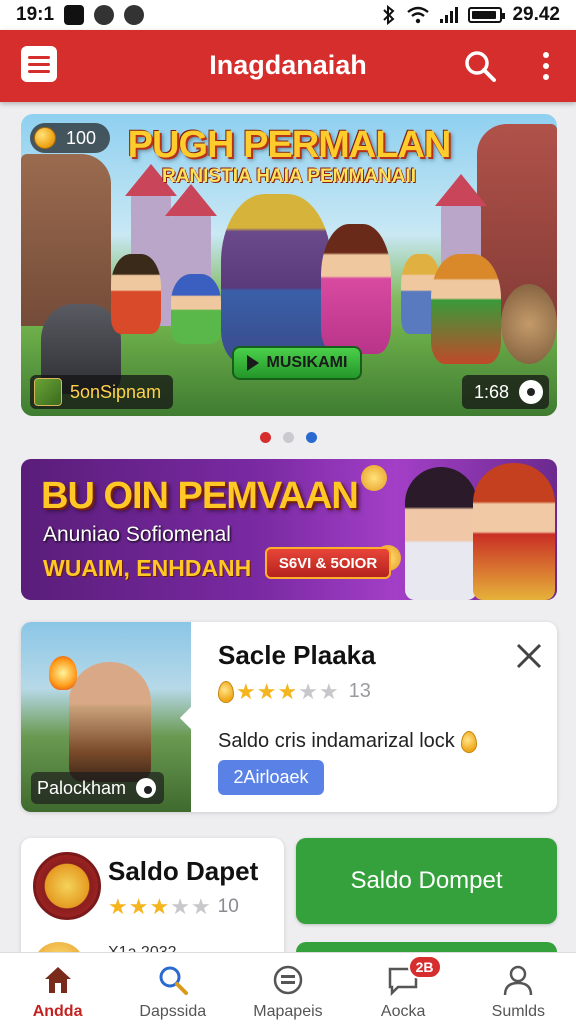  I want to click on notification-badge: 2B, so click(424, 967).